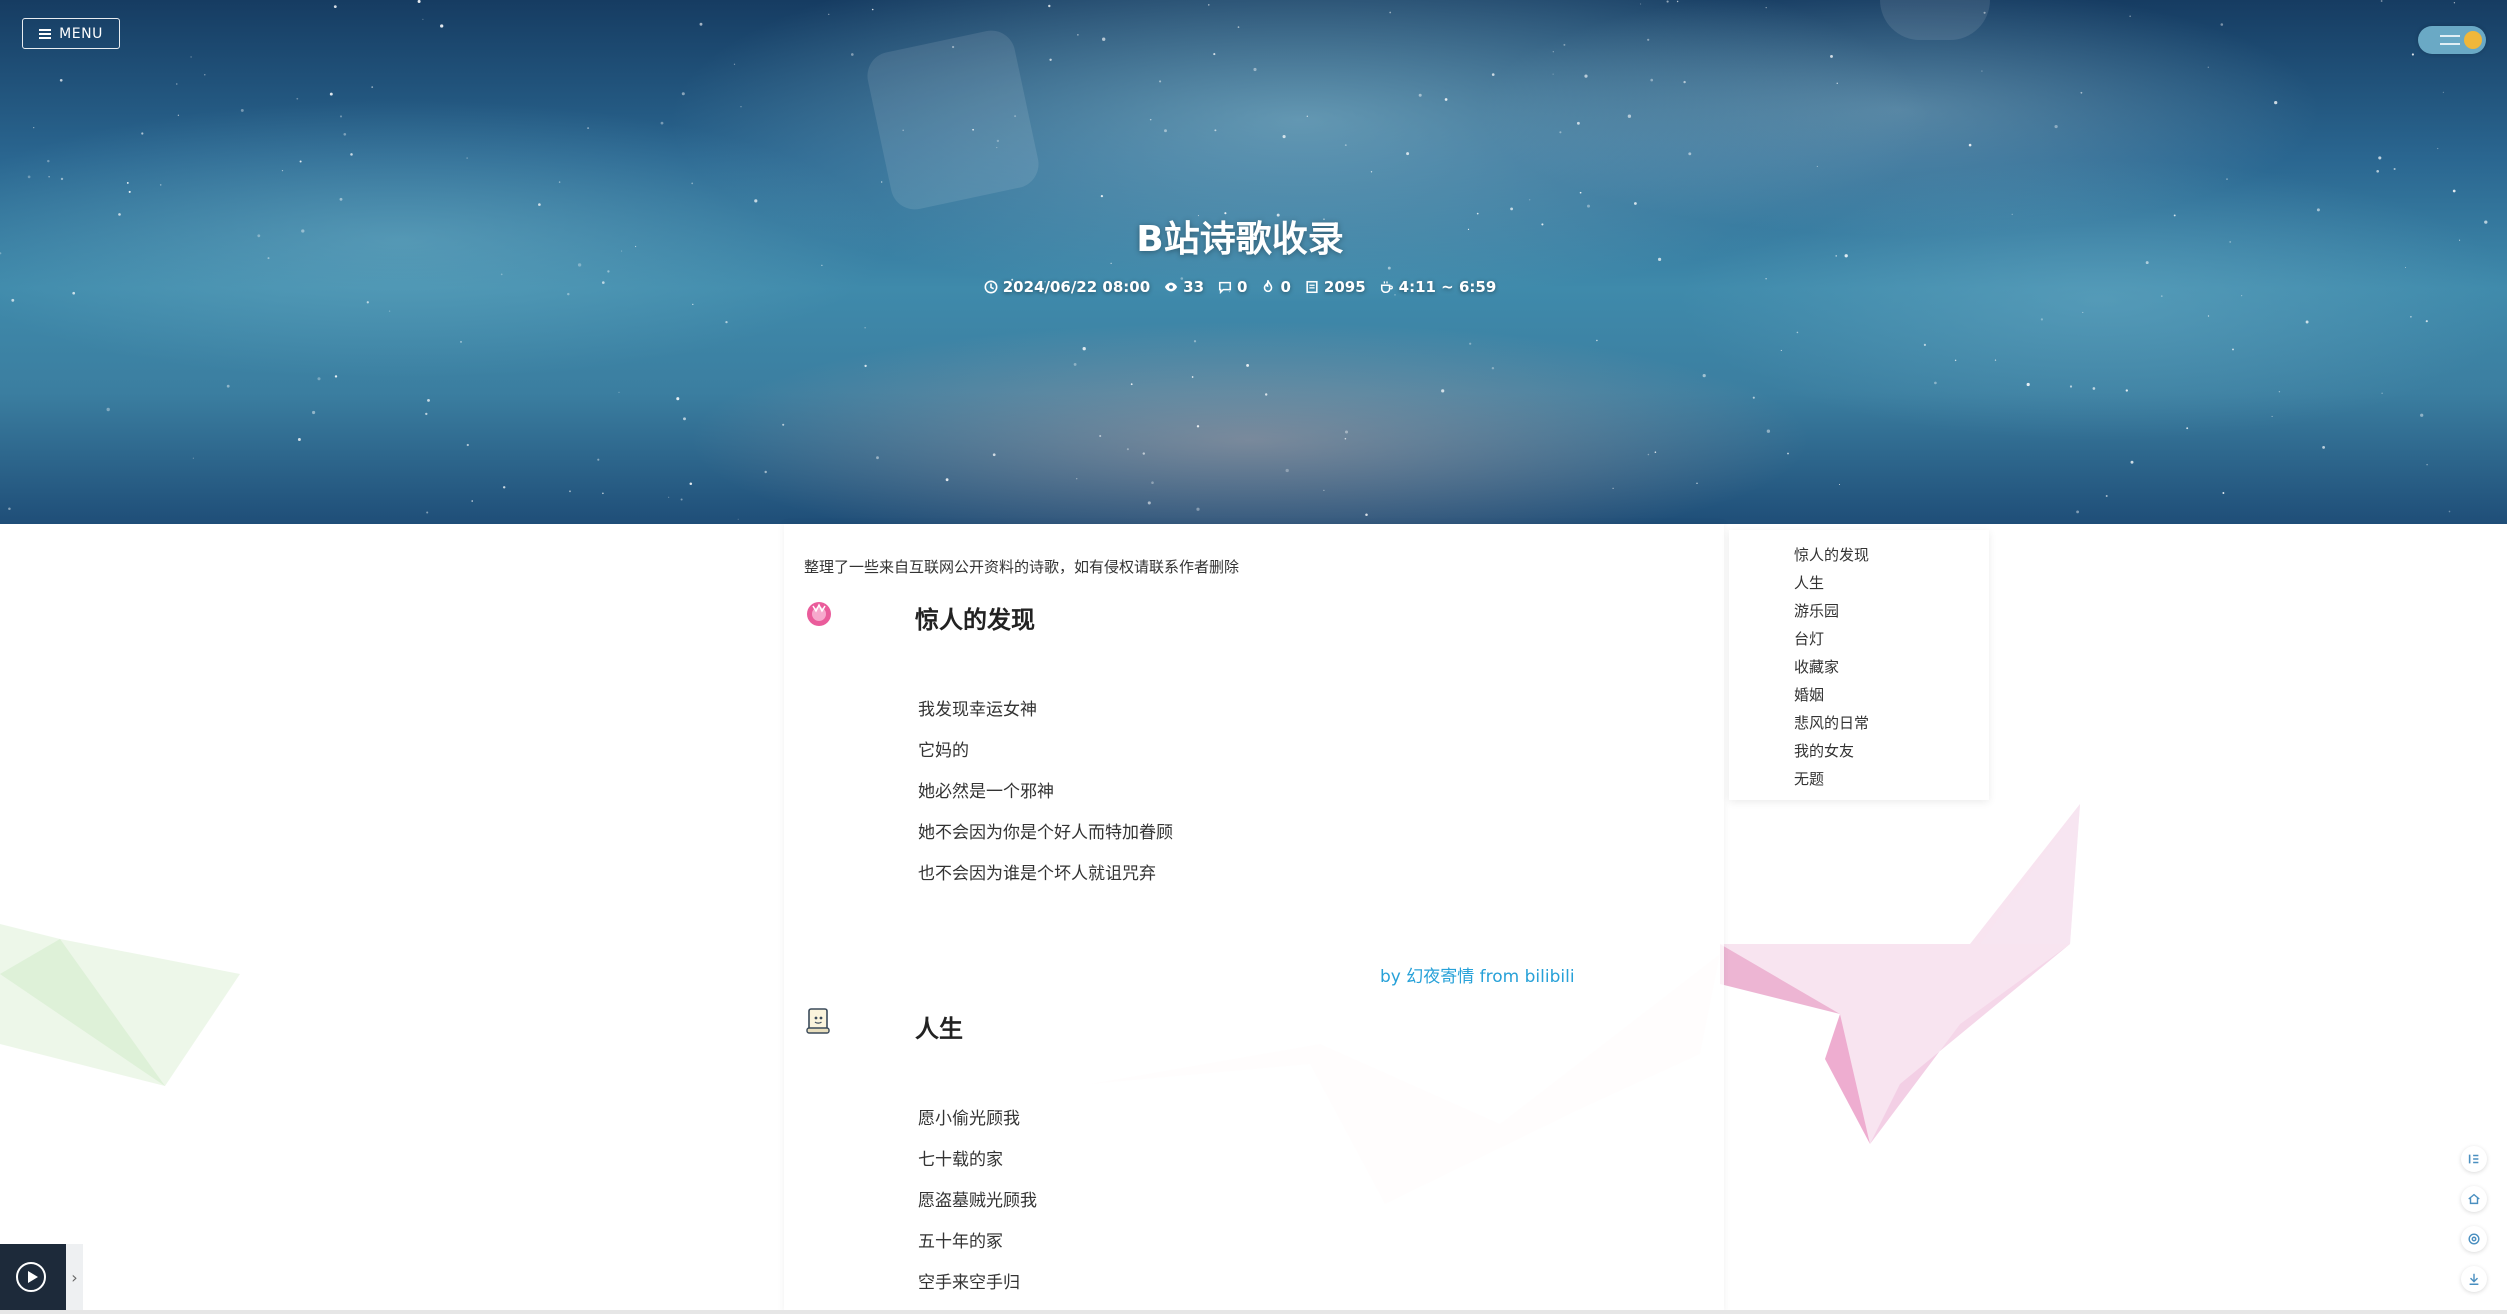 The image size is (2507, 1314). I want to click on toc-item: 我的女友, so click(1831, 751).